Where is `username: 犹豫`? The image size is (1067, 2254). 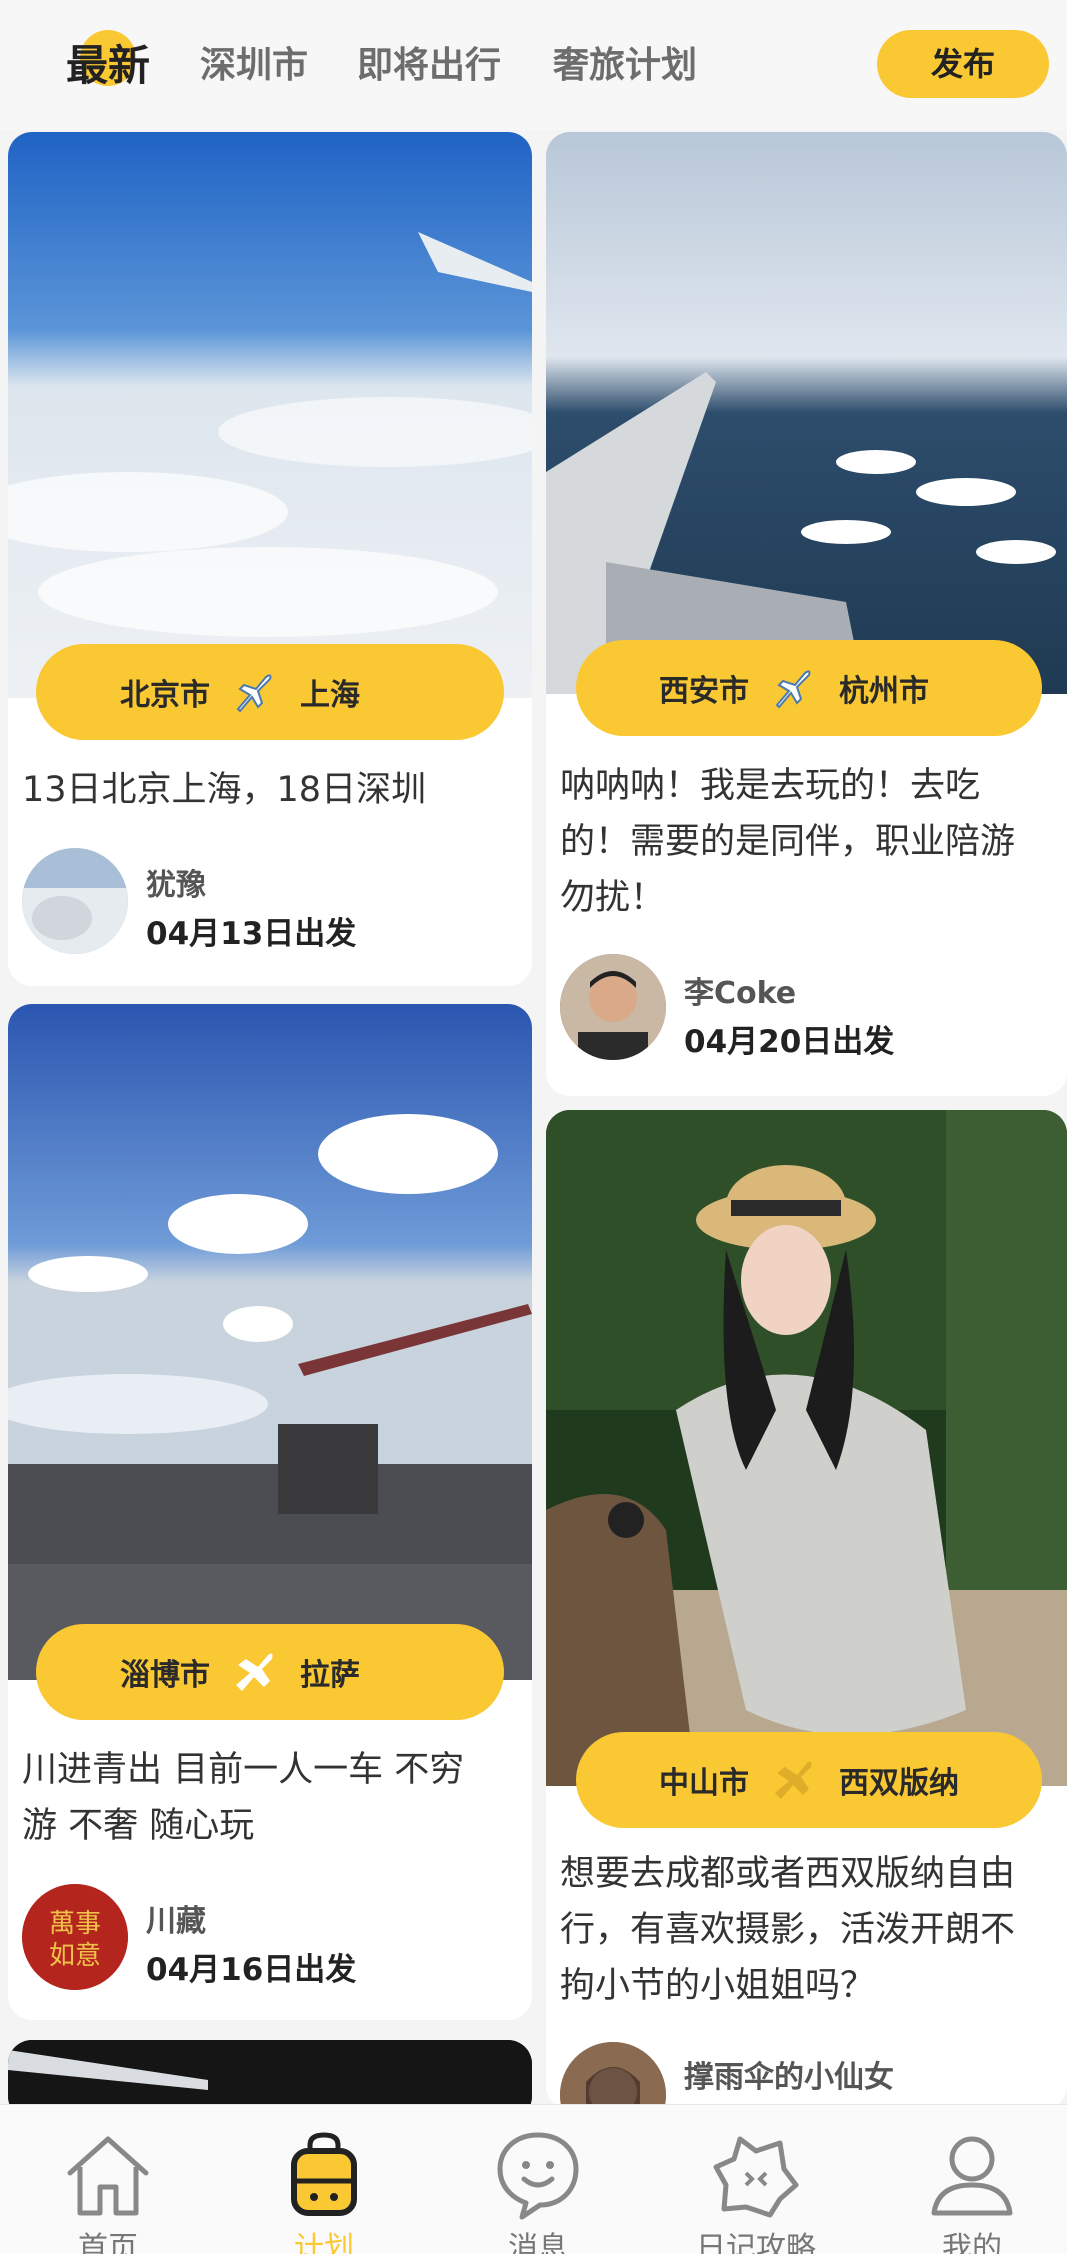
username: 犹豫 is located at coordinates (176, 885).